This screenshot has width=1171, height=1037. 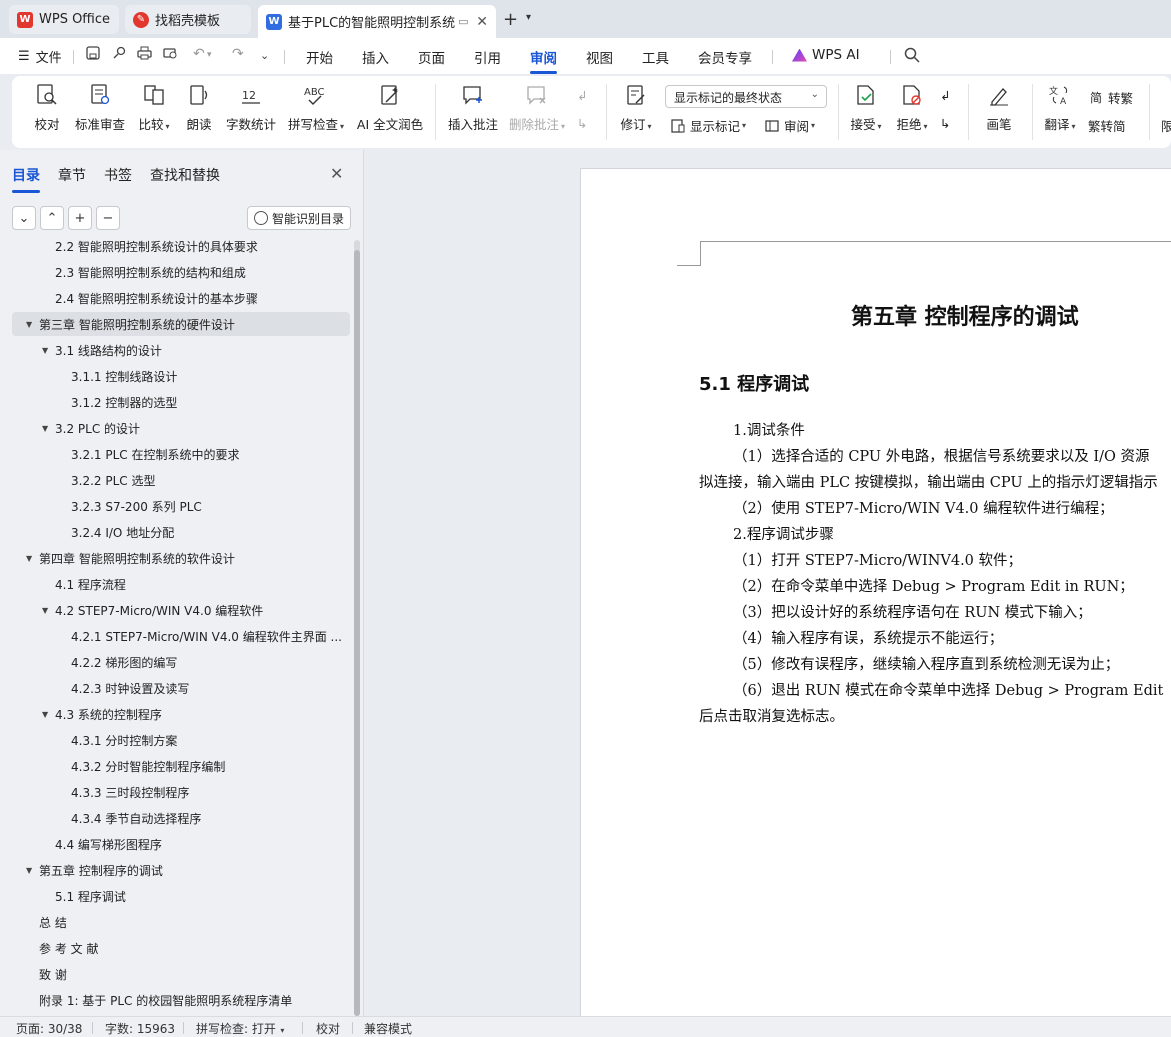 What do you see at coordinates (209, 55) in the screenshot?
I see `undo-dropdown-icon: ▾` at bounding box center [209, 55].